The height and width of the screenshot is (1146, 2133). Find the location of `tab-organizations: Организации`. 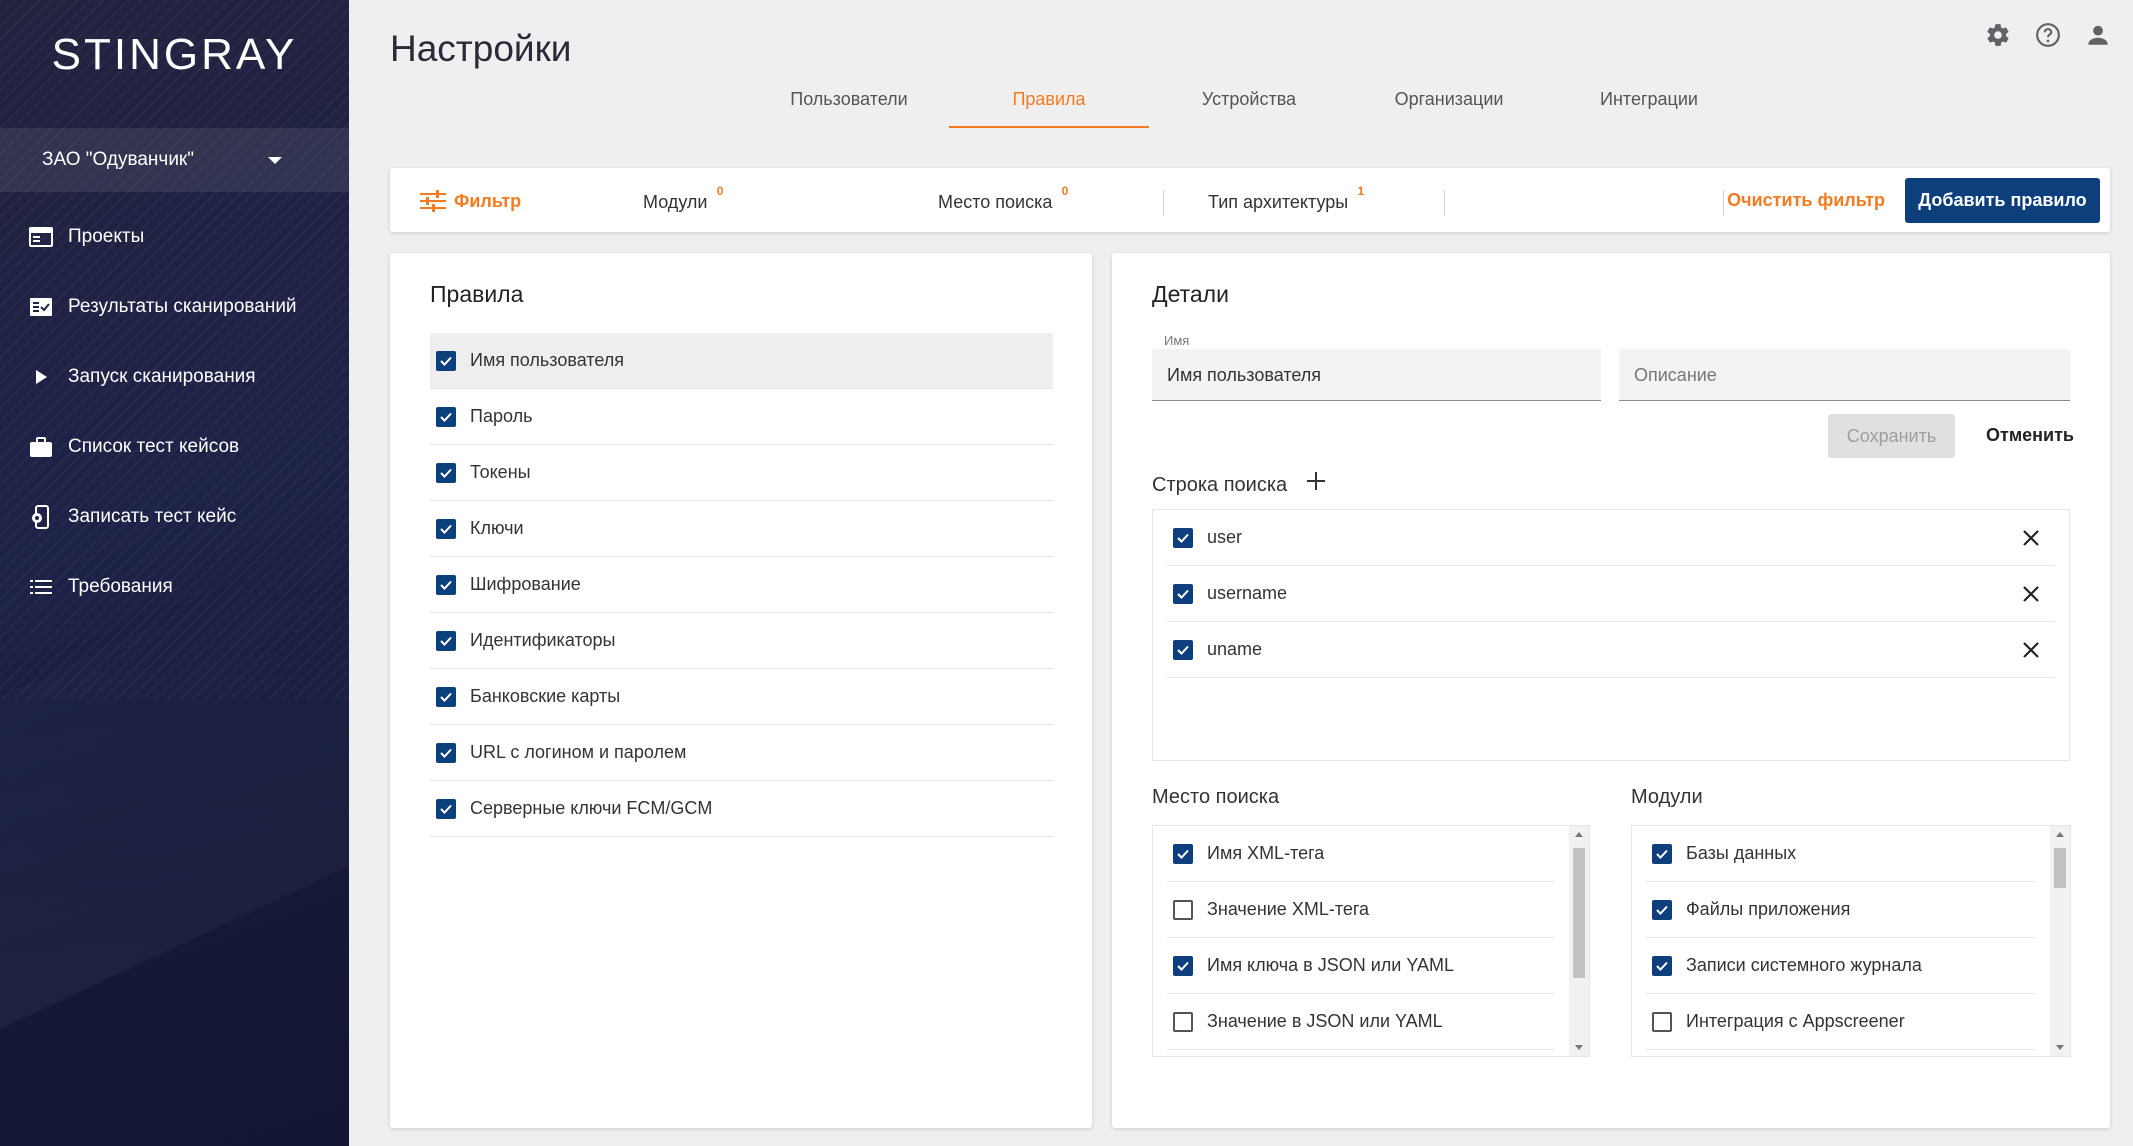

tab-organizations: Организации is located at coordinates (1449, 104).